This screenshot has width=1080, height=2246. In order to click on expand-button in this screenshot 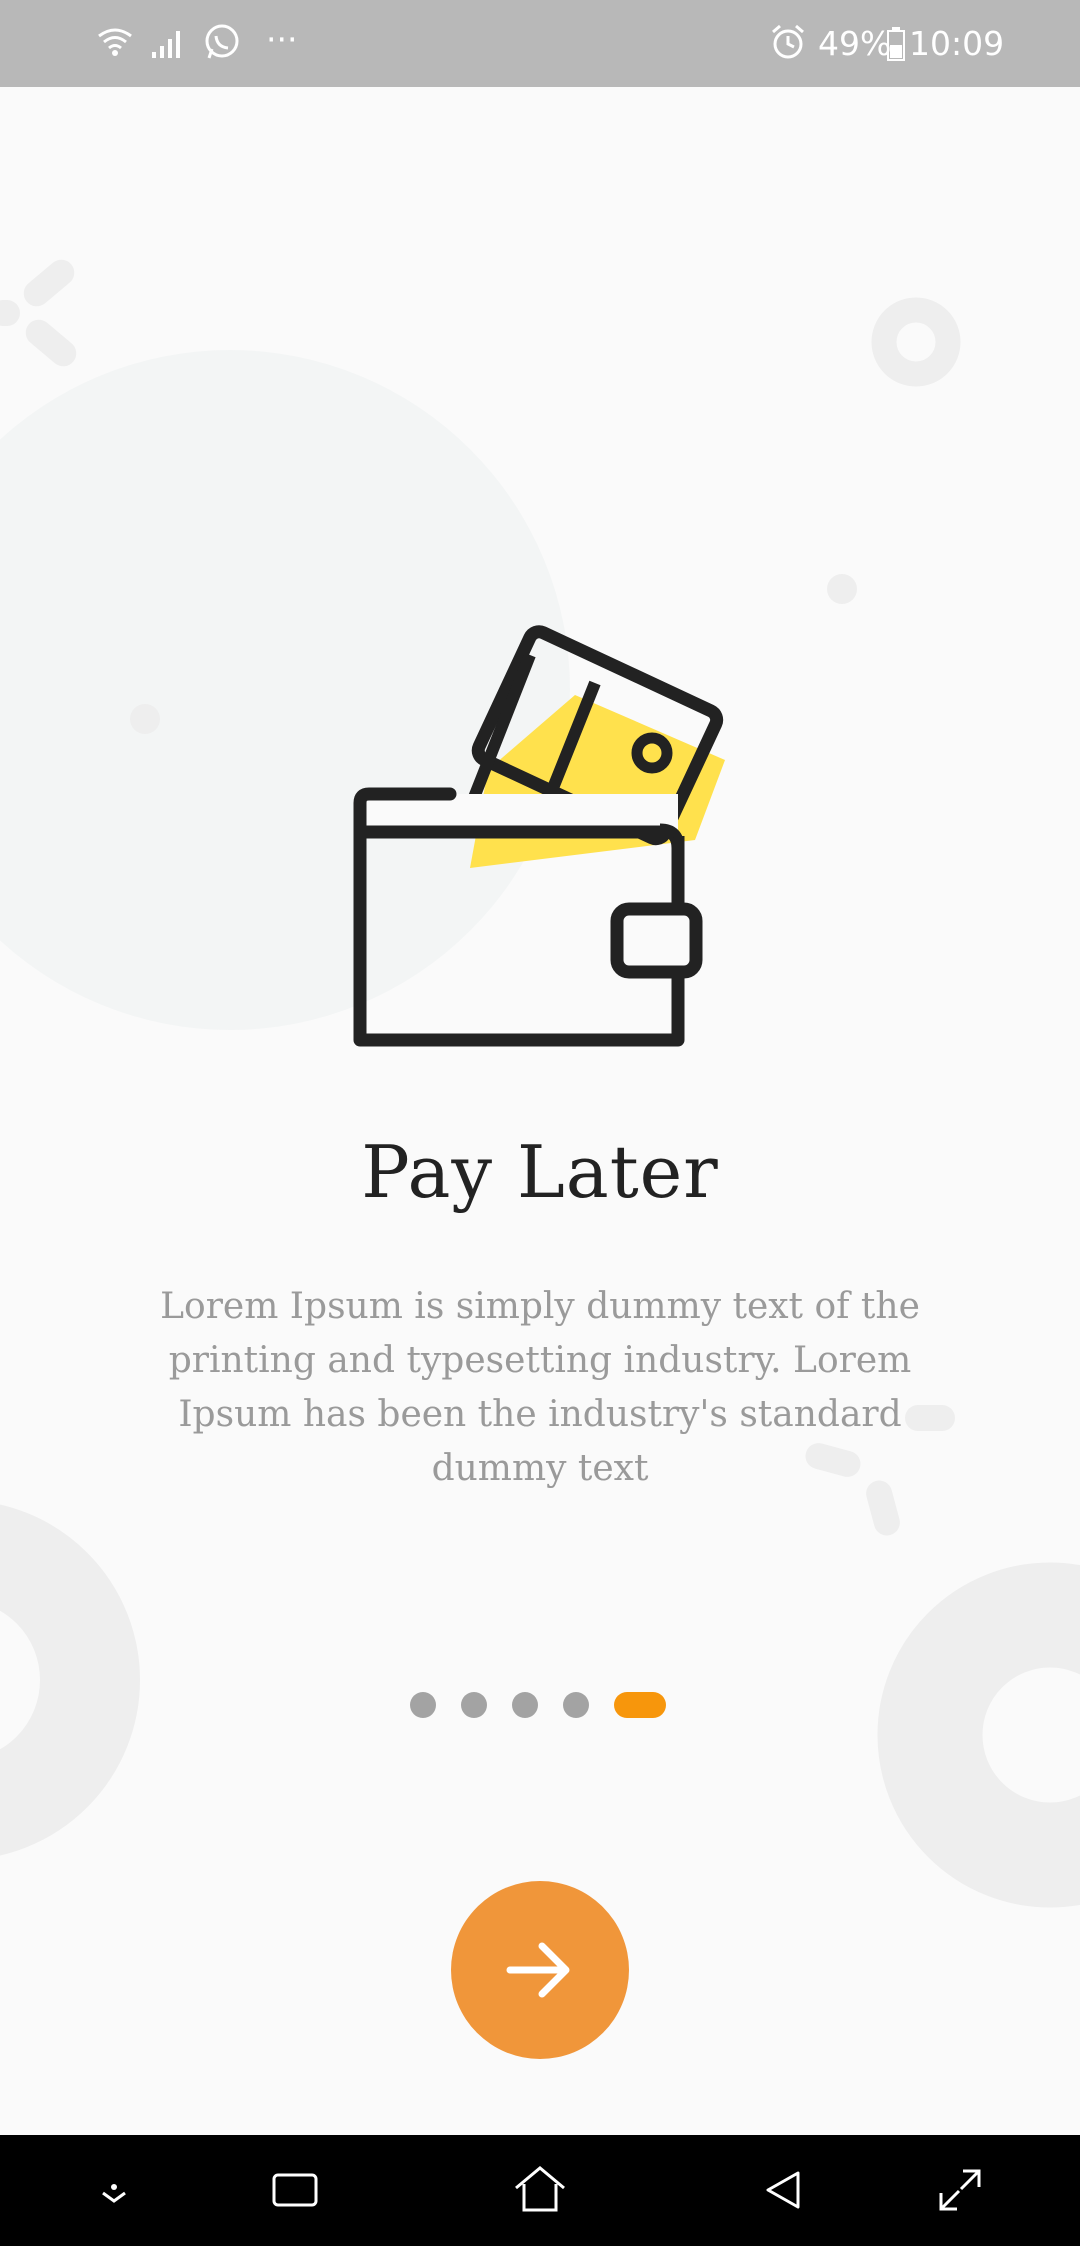, I will do `click(960, 2190)`.